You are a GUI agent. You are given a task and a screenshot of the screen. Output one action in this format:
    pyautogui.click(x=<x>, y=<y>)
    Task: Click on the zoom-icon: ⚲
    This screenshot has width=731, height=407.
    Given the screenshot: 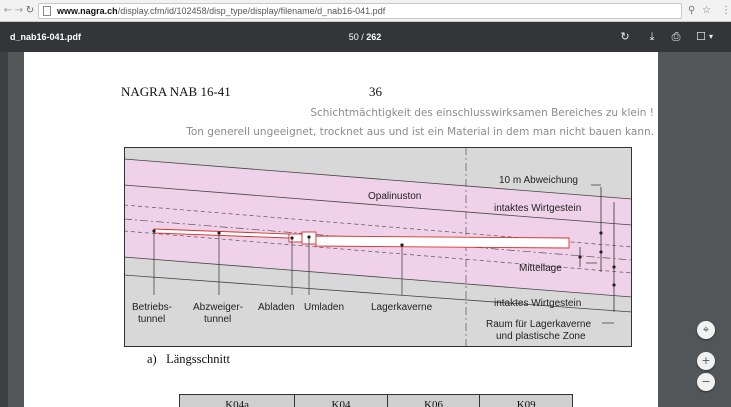 What is the action you would take?
    pyautogui.click(x=691, y=11)
    